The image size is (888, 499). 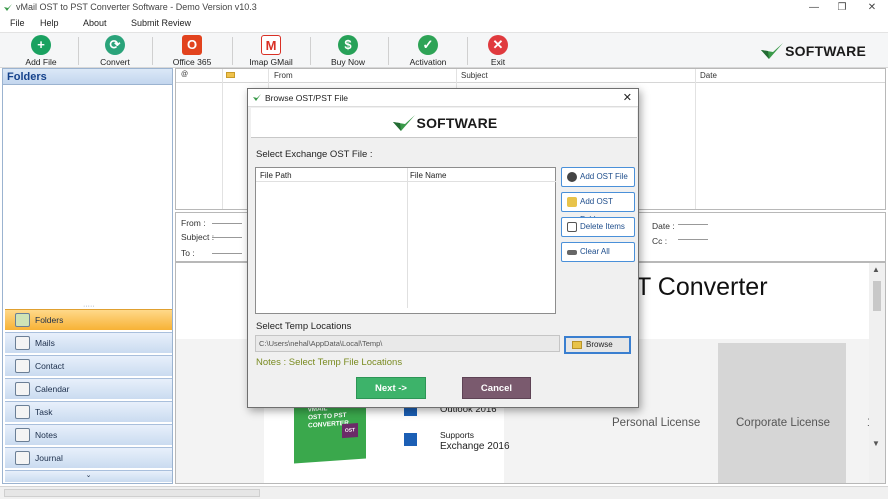 I want to click on subject-label: Subject :, so click(x=198, y=237).